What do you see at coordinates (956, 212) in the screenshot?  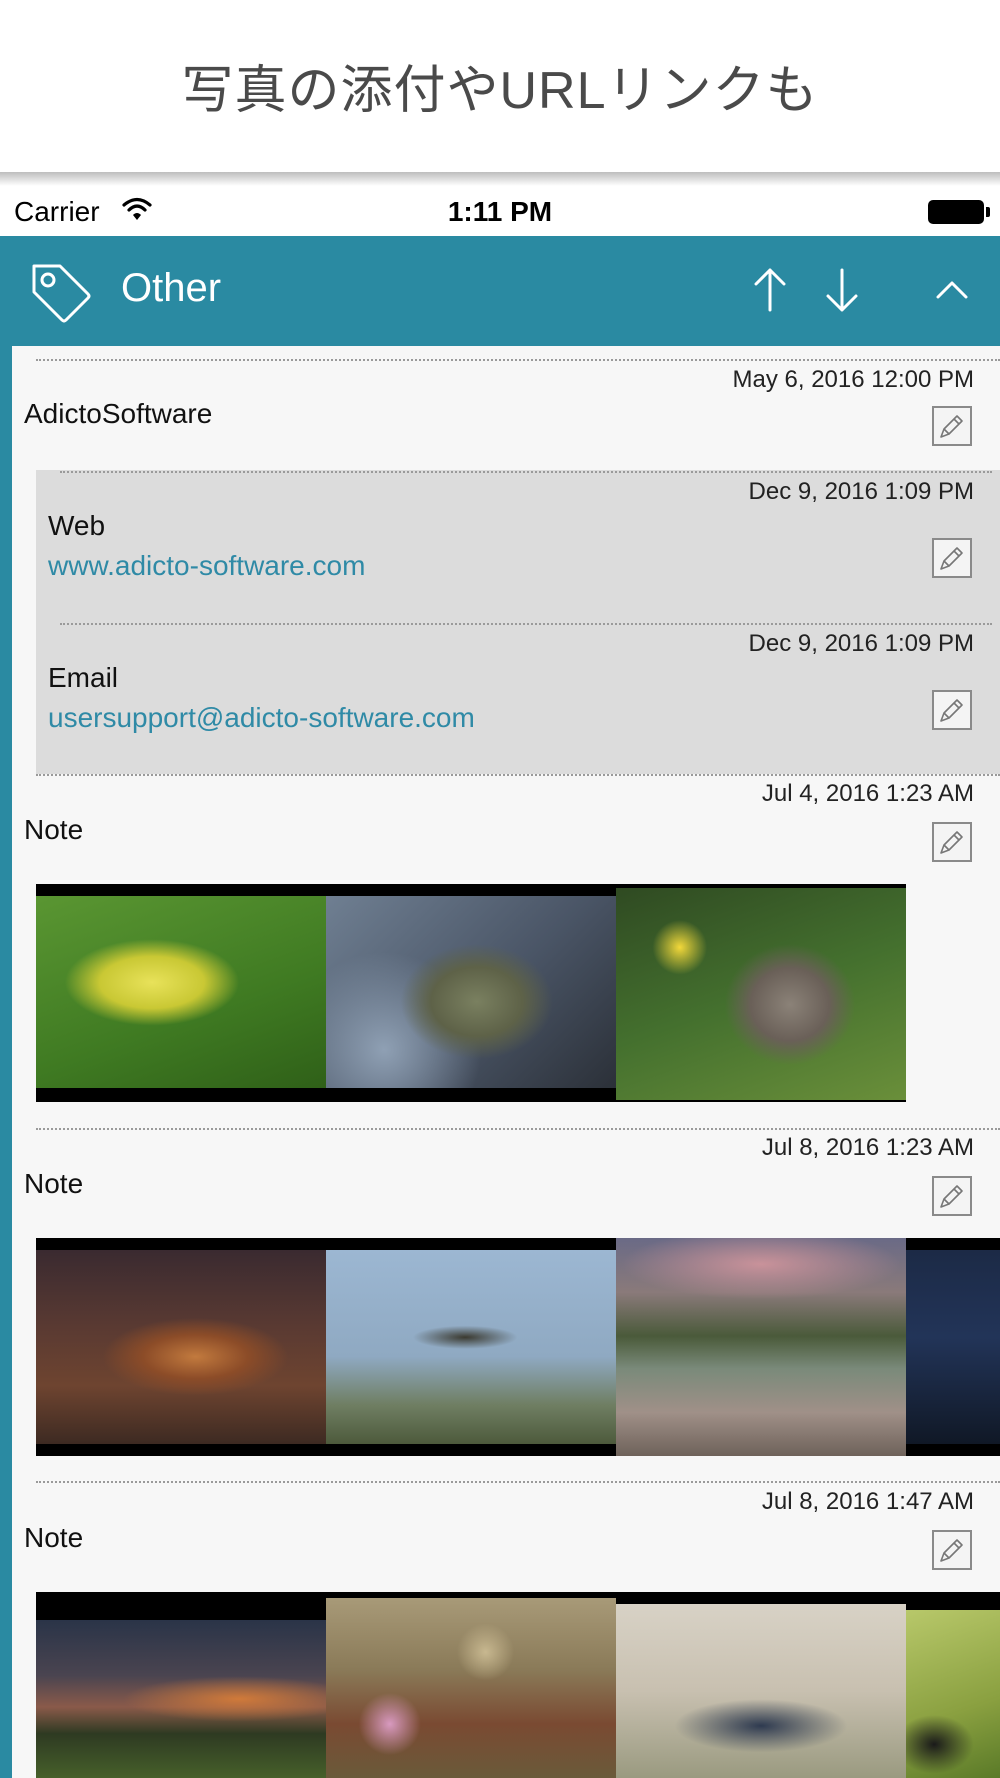 I see `battery-icon` at bounding box center [956, 212].